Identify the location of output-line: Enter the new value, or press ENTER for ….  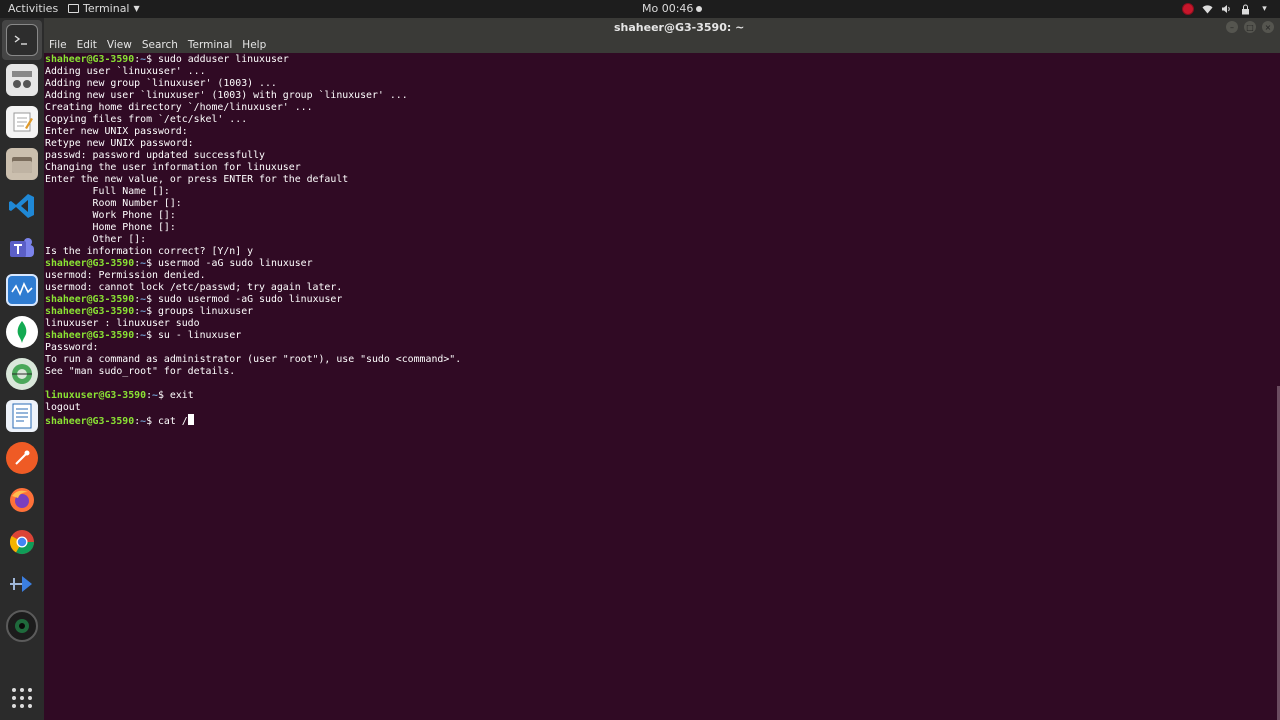
(197, 179).